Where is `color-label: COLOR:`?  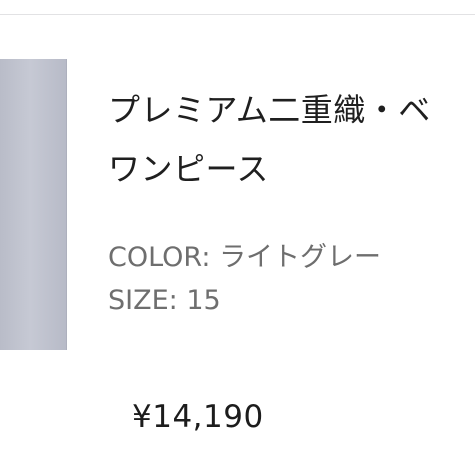
color-label: COLOR: is located at coordinates (159, 257).